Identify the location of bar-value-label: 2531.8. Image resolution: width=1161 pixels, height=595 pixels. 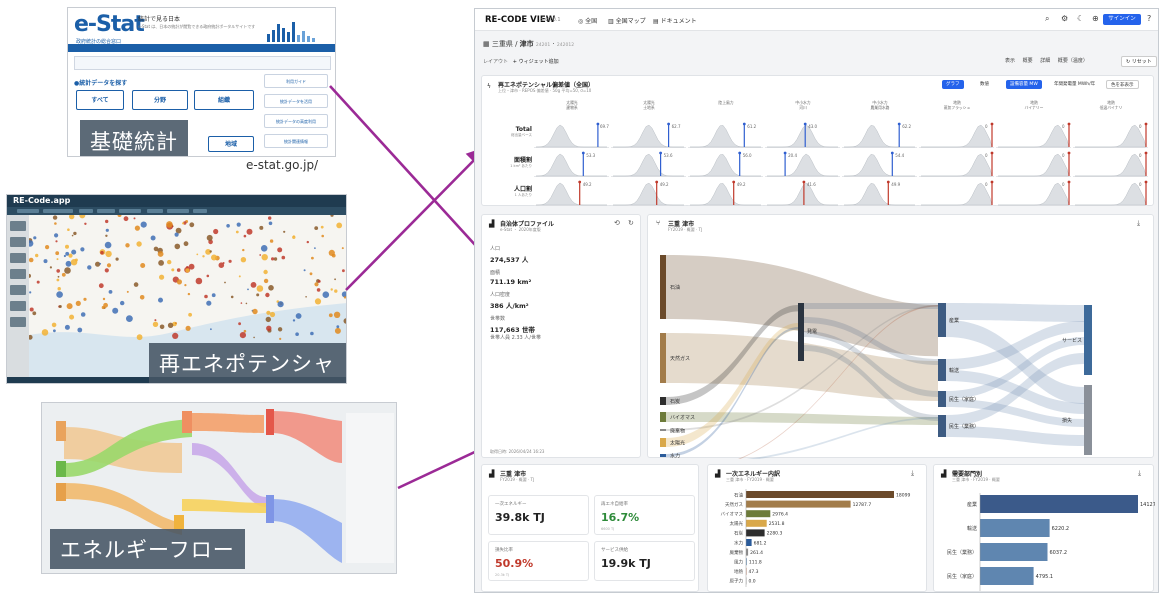
(777, 524).